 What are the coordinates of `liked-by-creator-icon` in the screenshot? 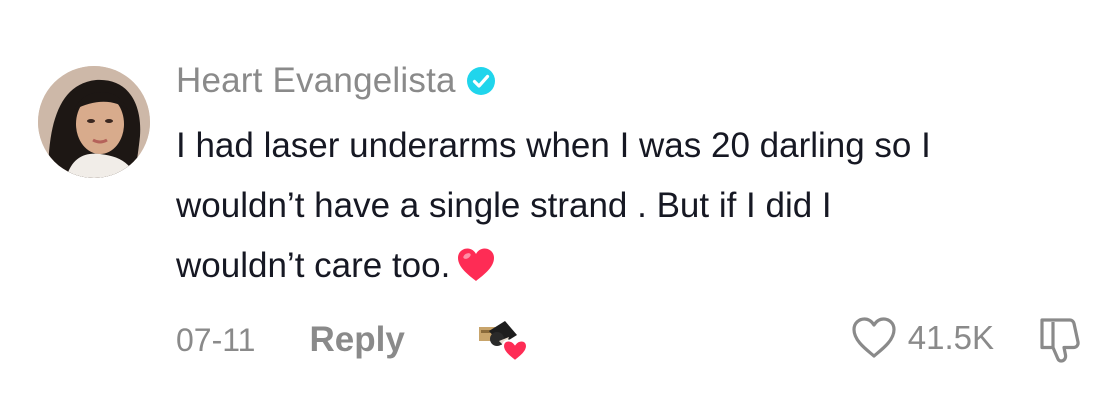 It's located at (503, 340).